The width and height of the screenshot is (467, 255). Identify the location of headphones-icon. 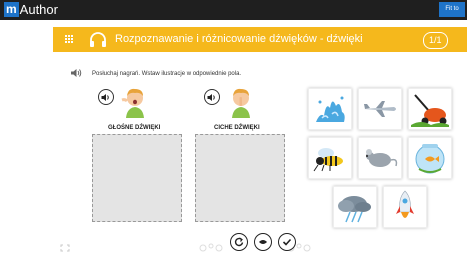
(98, 39).